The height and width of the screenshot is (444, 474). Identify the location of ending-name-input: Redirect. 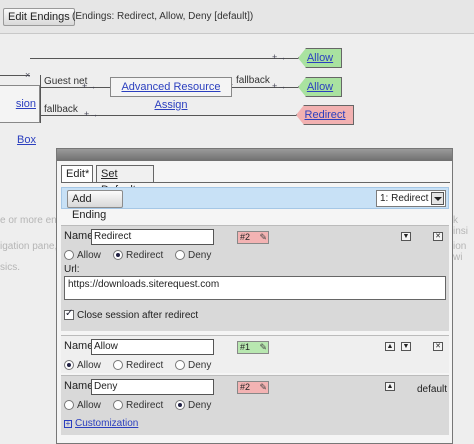
(152, 237).